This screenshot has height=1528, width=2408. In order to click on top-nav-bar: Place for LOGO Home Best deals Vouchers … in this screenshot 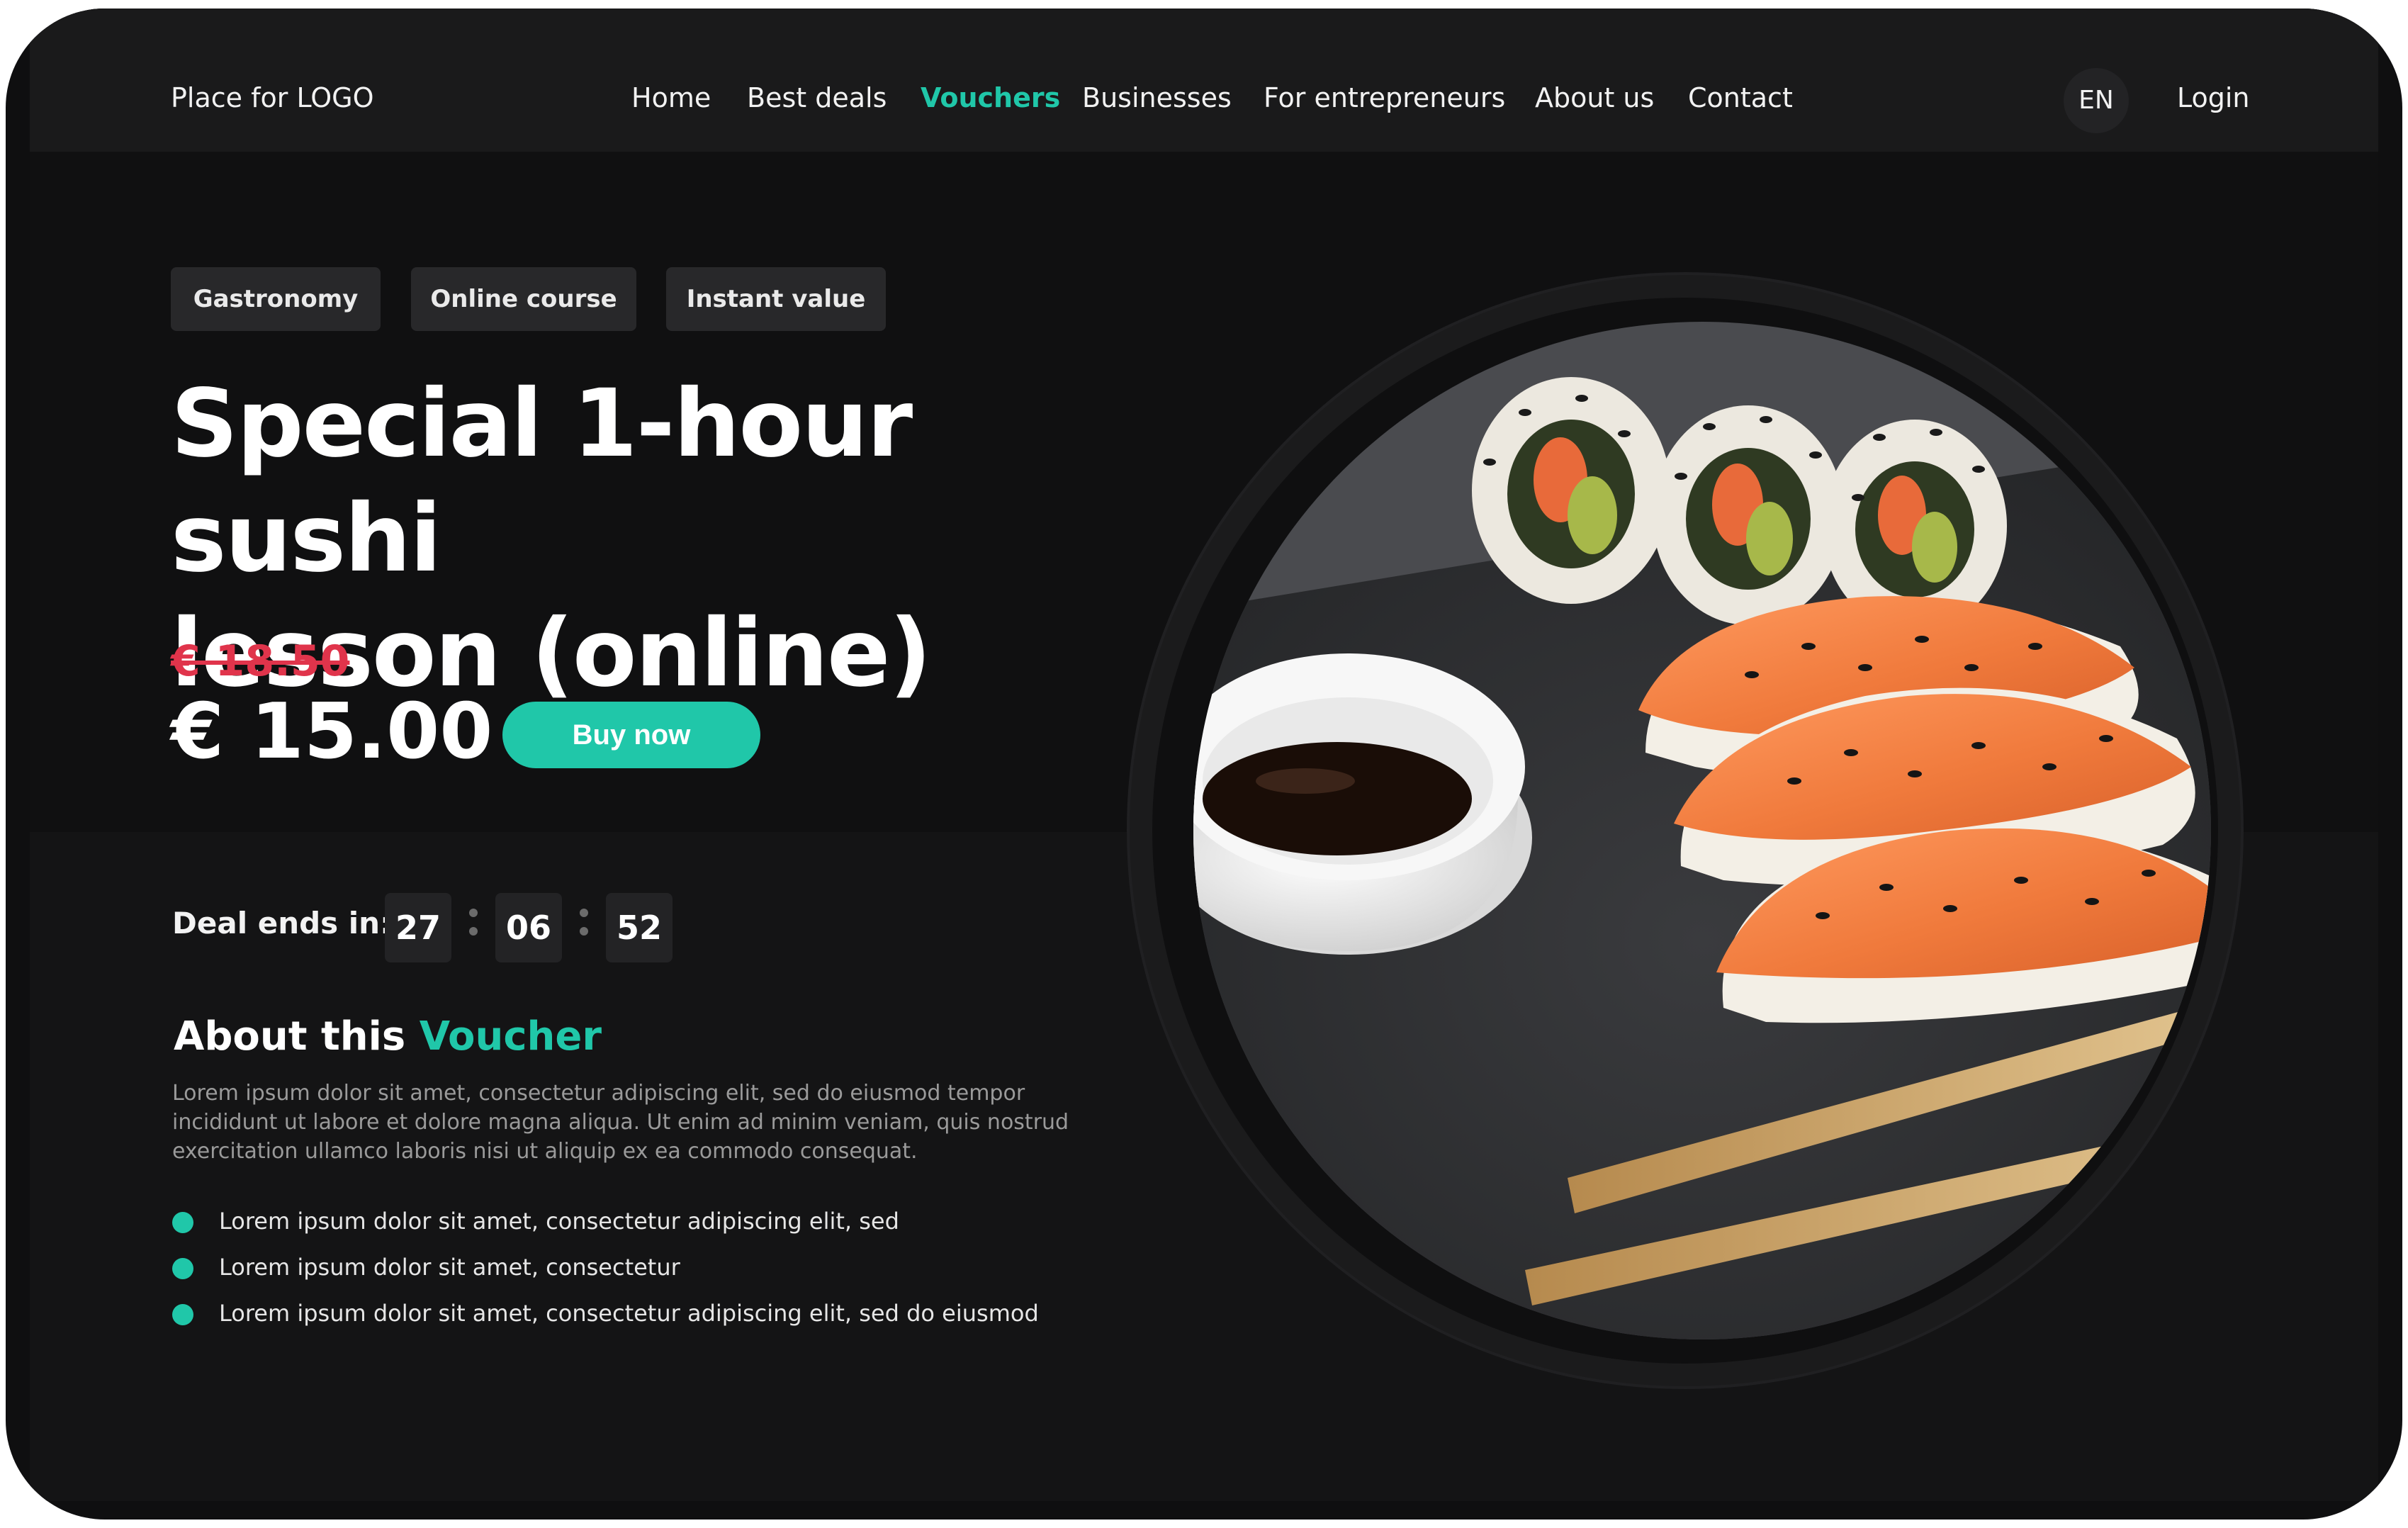, I will do `click(1204, 80)`.